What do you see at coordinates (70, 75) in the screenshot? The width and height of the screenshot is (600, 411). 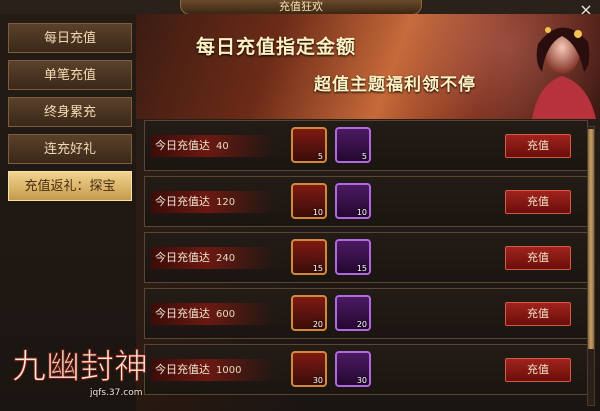 I see `tab-single-recharge: 单笔充值` at bounding box center [70, 75].